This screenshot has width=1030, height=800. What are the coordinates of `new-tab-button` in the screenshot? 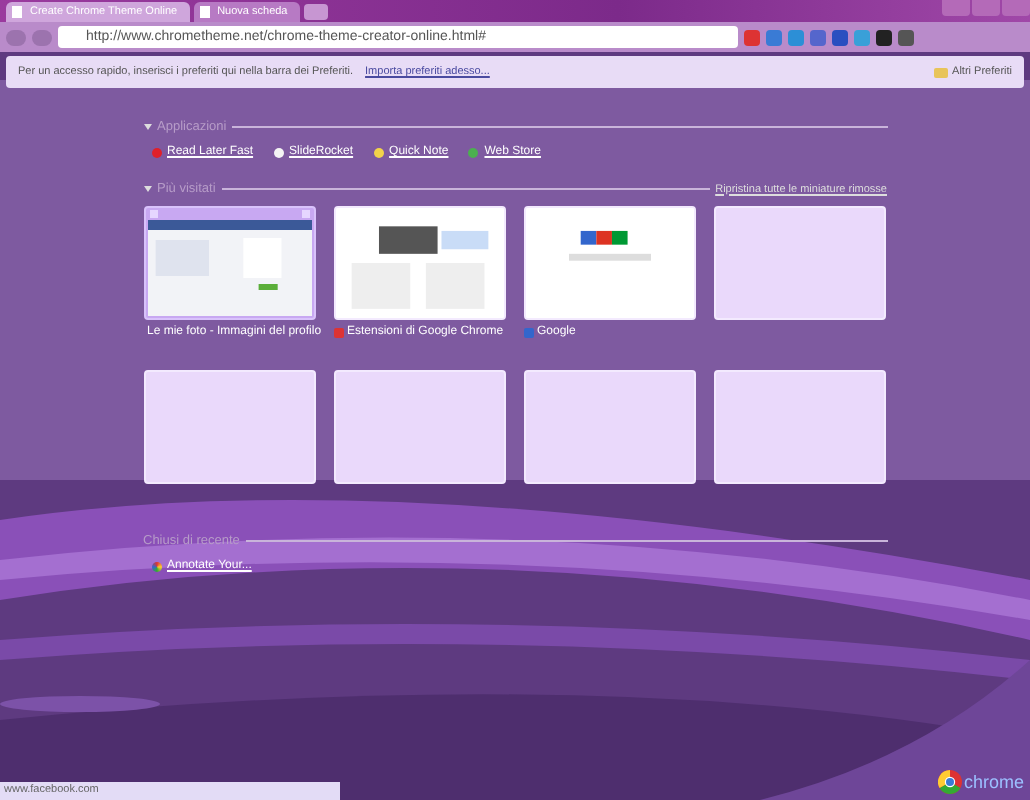 It's located at (315, 11).